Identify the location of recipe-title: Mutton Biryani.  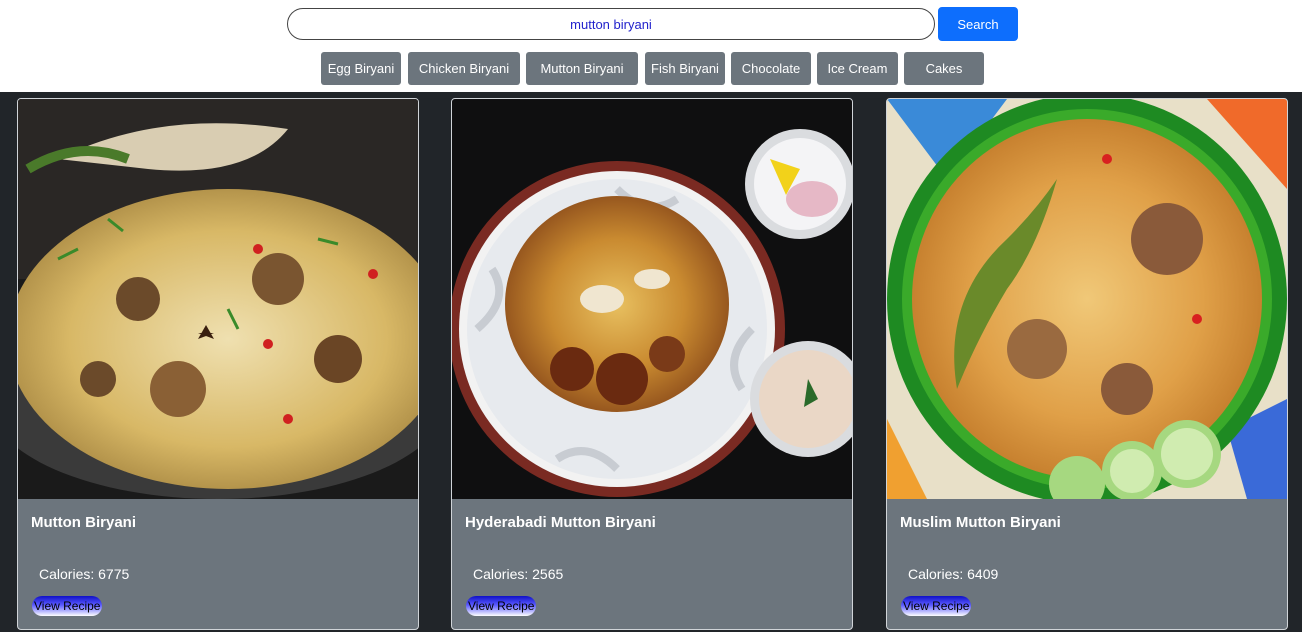
(83, 522).